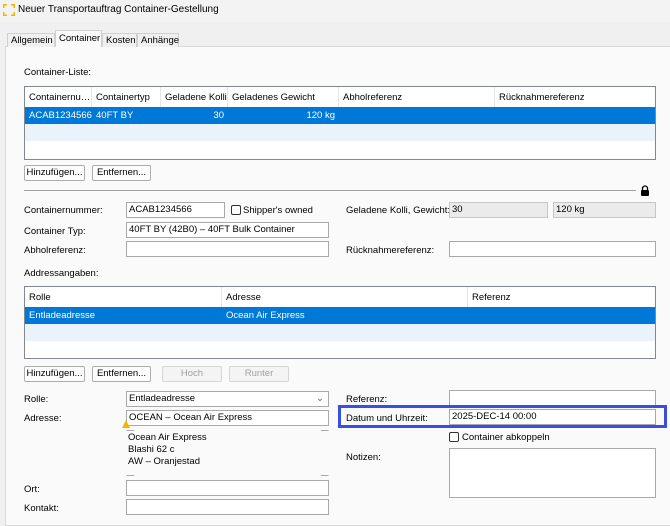 Image resolution: width=670 pixels, height=526 pixels. What do you see at coordinates (236, 210) in the screenshot?
I see `shippers-owned-checkbox` at bounding box center [236, 210].